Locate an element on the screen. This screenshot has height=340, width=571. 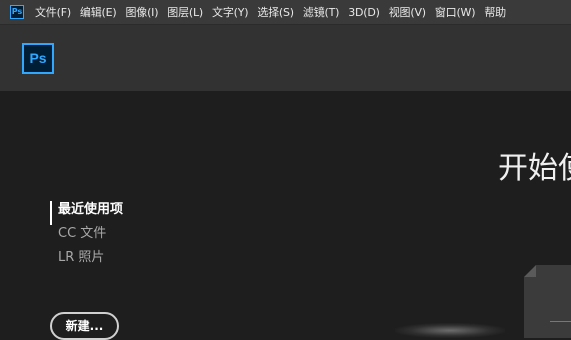
divider is located at coordinates (560, 321).